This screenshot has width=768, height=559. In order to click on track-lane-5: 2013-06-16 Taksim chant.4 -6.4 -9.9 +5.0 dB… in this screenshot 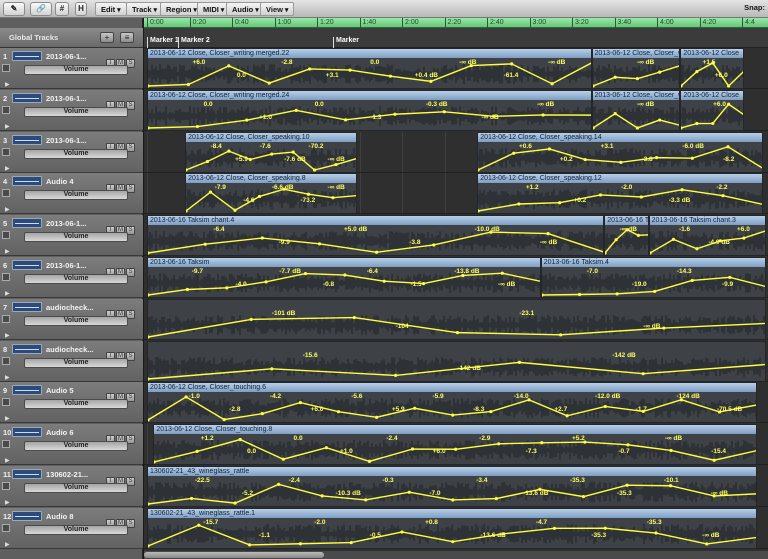, I will do `click(456, 236)`.